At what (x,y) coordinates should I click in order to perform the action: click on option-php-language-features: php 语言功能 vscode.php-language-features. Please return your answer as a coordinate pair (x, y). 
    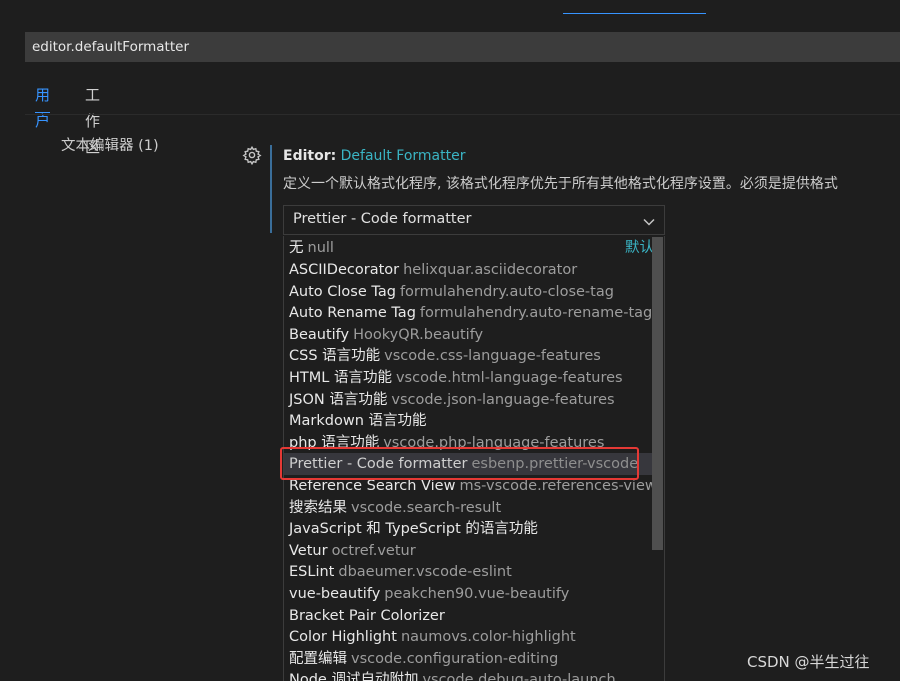
    Looking at the image, I should click on (469, 443).